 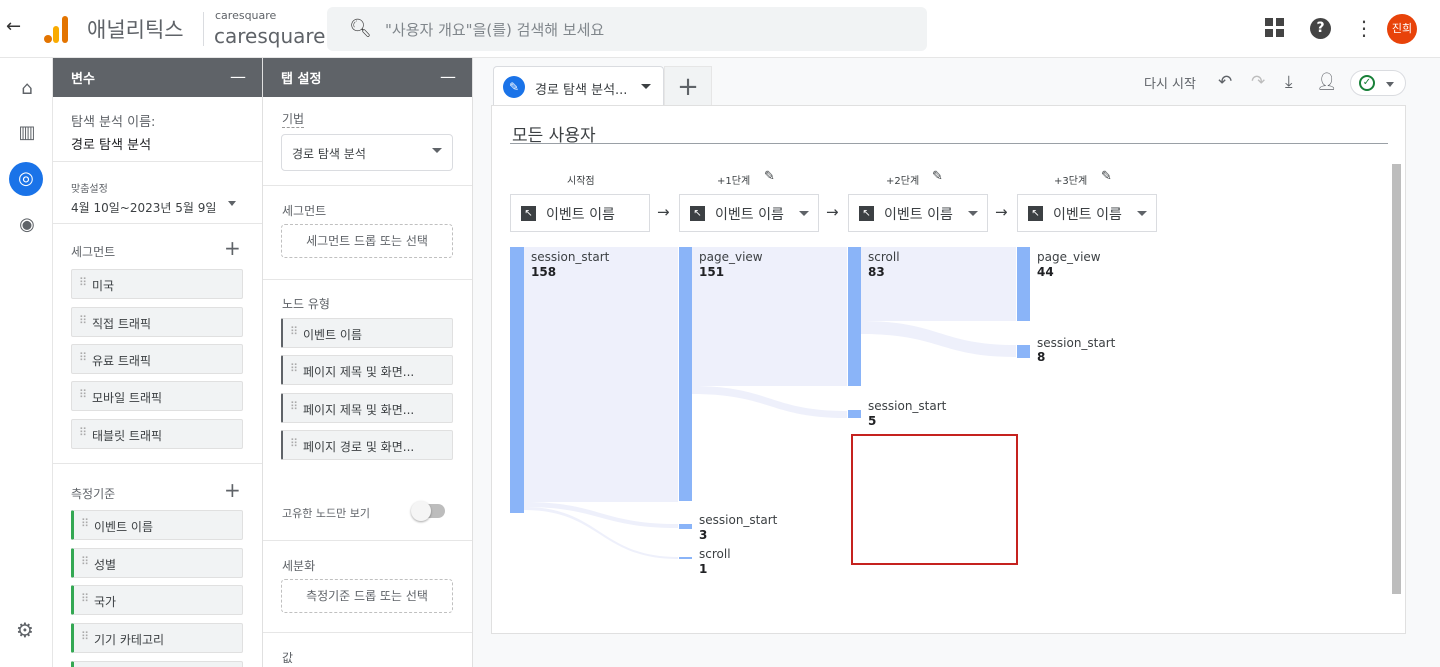 I want to click on node-value: 5, so click(x=872, y=421).